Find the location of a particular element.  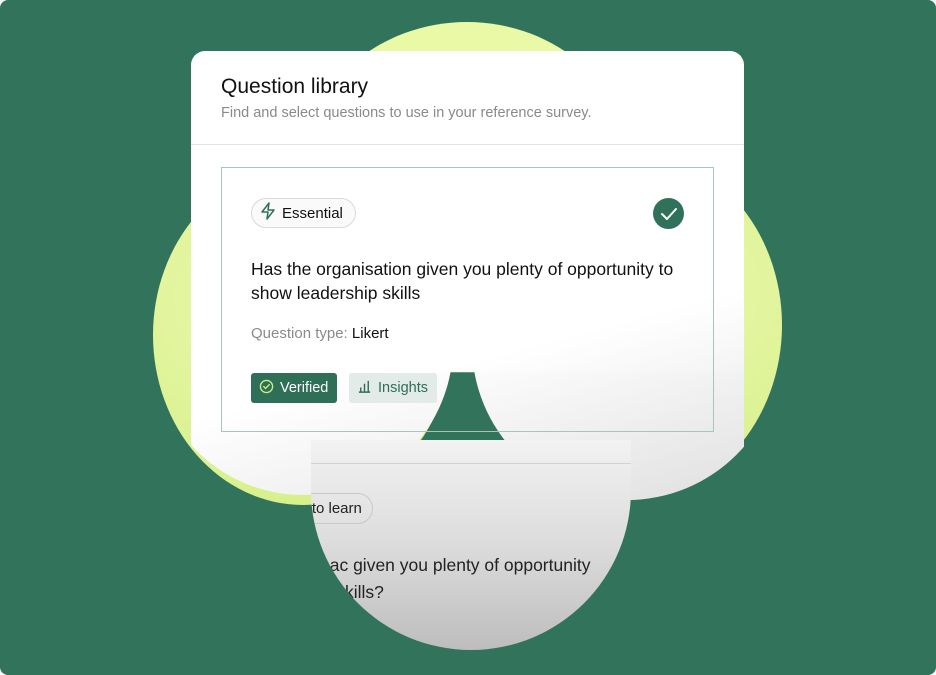

question-type: Question type: Likert is located at coordinates (320, 333).